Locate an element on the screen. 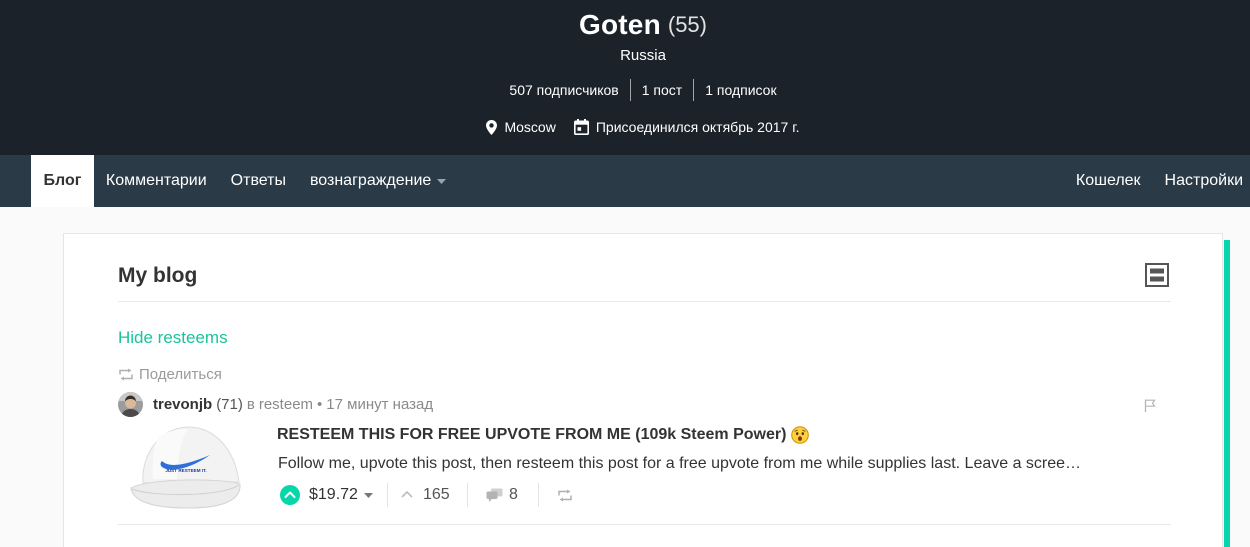 The width and height of the screenshot is (1250, 547). tab-replies: Ответы is located at coordinates (258, 181).